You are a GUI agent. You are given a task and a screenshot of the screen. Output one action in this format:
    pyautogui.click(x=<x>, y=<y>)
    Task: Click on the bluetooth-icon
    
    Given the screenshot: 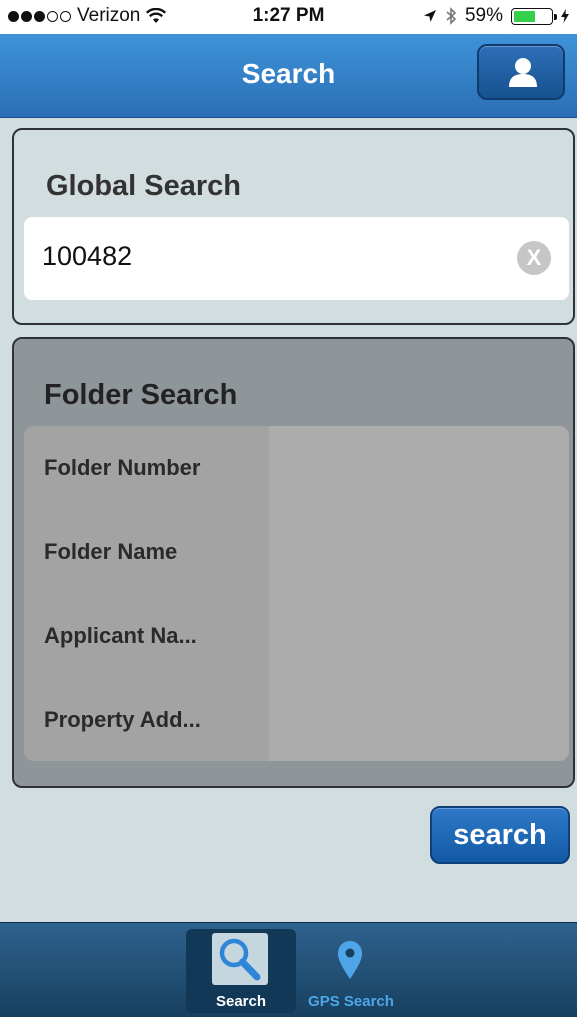 What is the action you would take?
    pyautogui.click(x=451, y=16)
    